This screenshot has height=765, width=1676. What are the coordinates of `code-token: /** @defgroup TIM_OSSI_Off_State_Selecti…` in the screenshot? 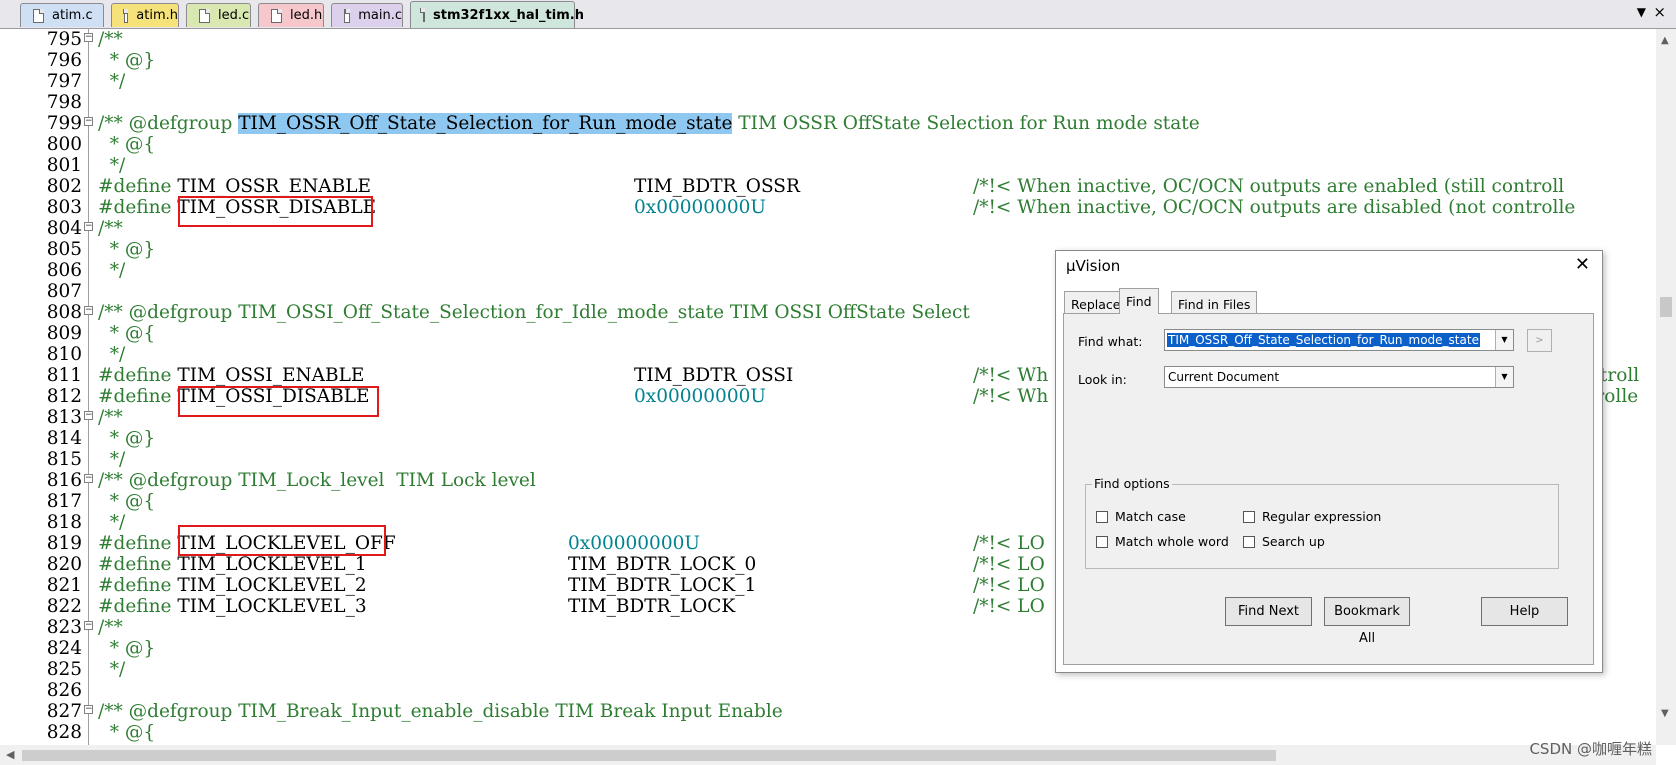 It's located at (534, 312).